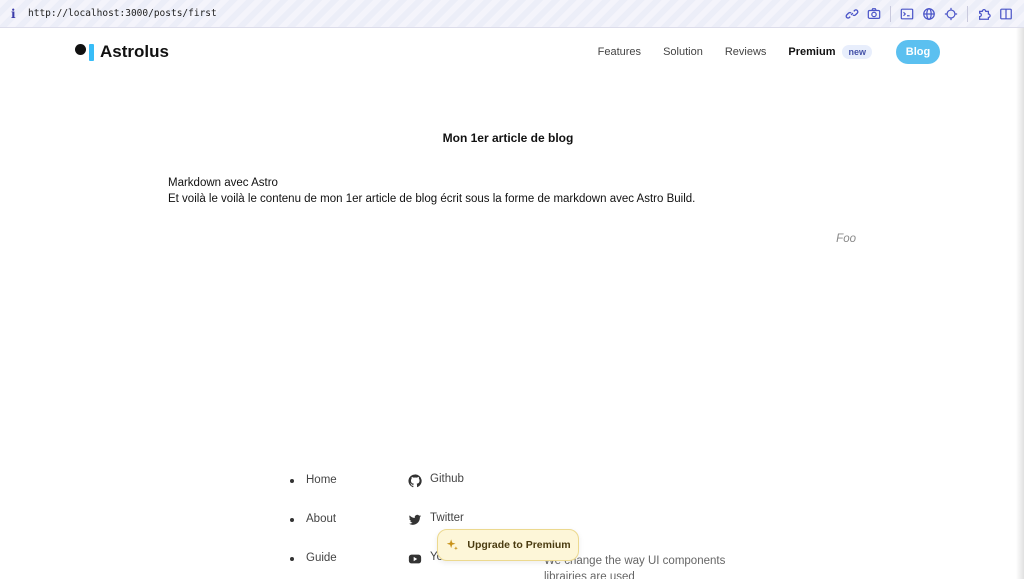 Image resolution: width=1024 pixels, height=579 pixels. I want to click on puzzle-icon, so click(984, 14).